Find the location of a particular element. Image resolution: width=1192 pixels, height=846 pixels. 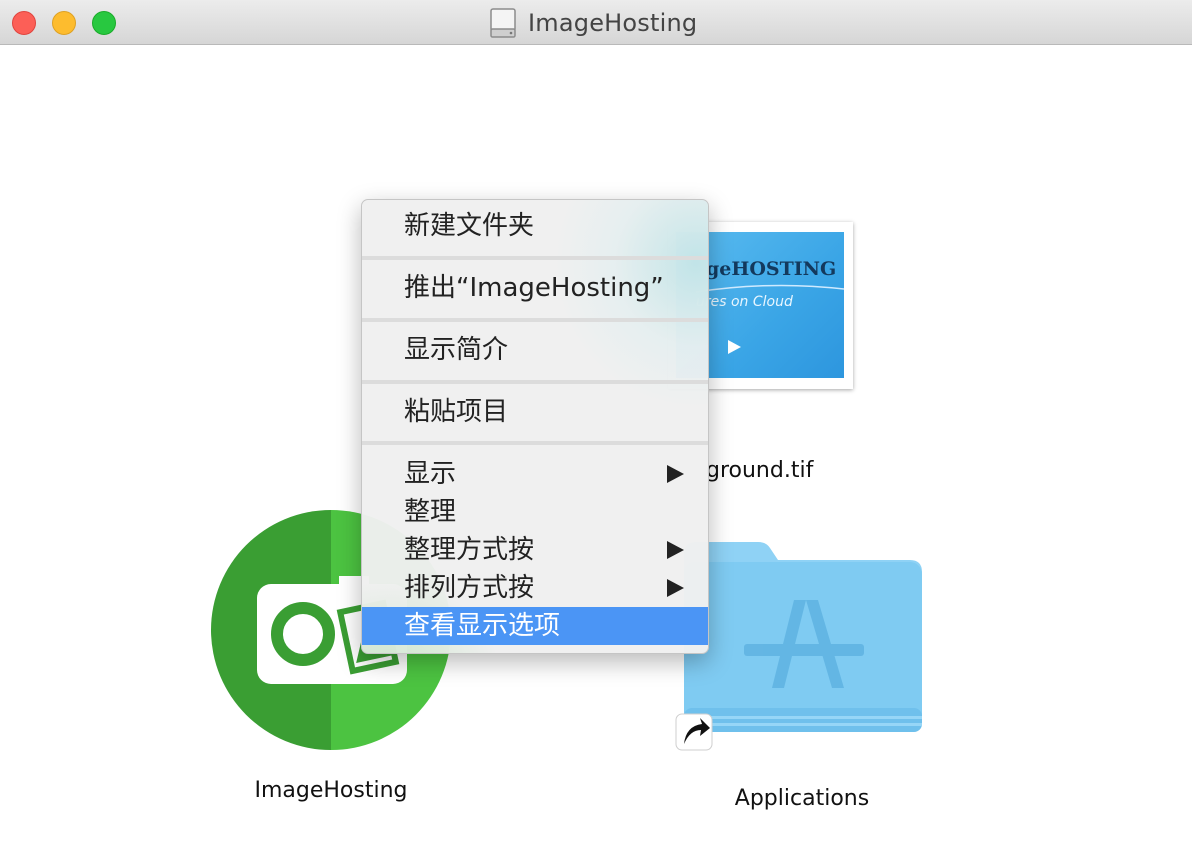

menu-item-label: 粘贴项目 is located at coordinates (456, 412).